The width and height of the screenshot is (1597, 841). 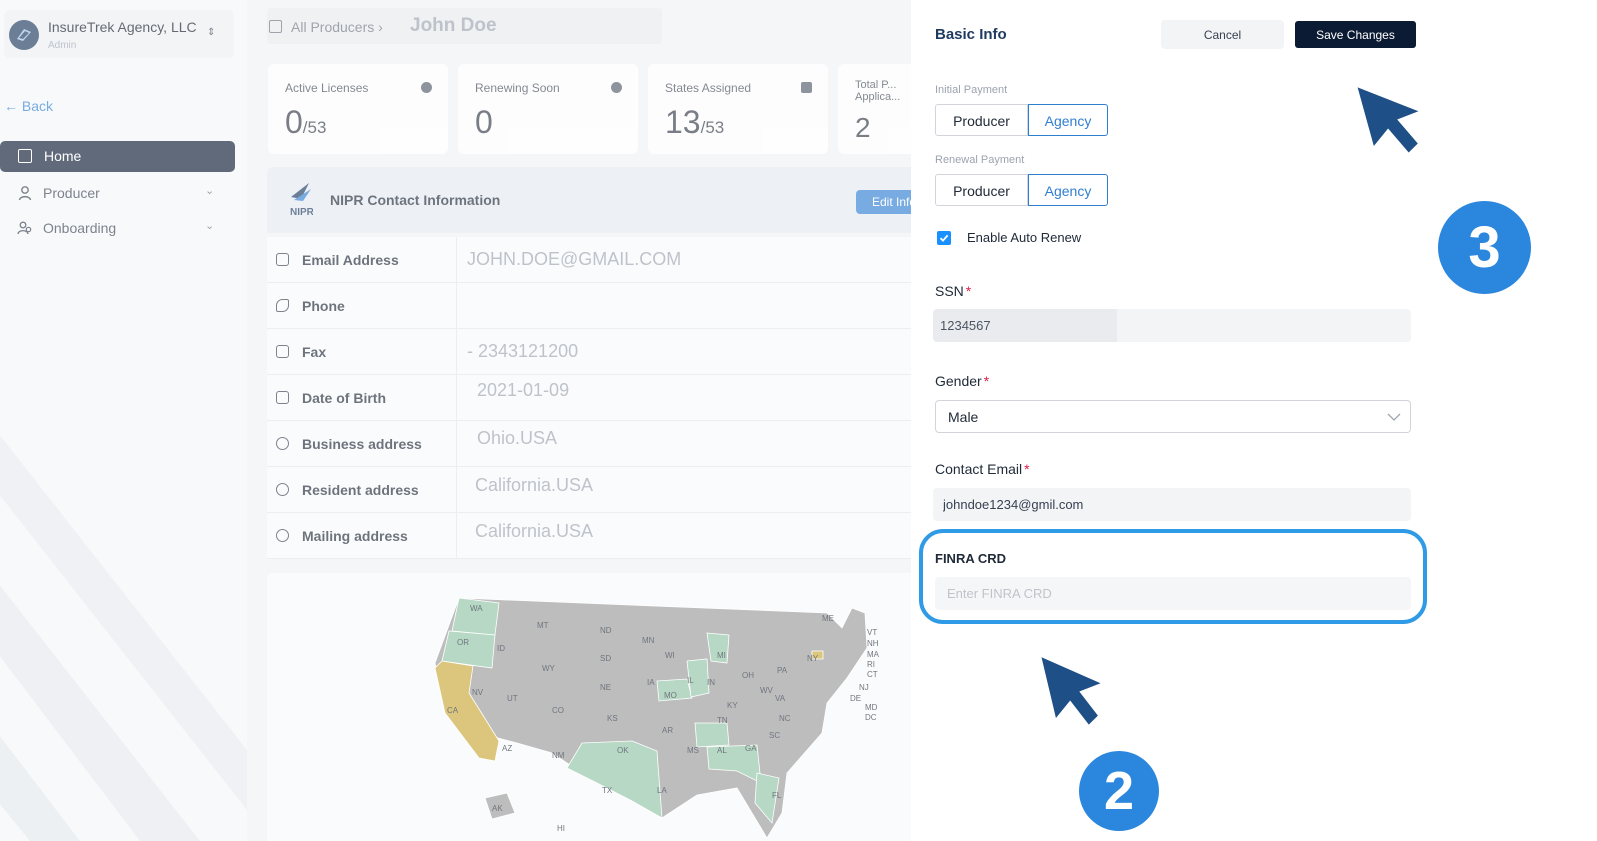 I want to click on ssn-label: SSN *, so click(x=953, y=291).